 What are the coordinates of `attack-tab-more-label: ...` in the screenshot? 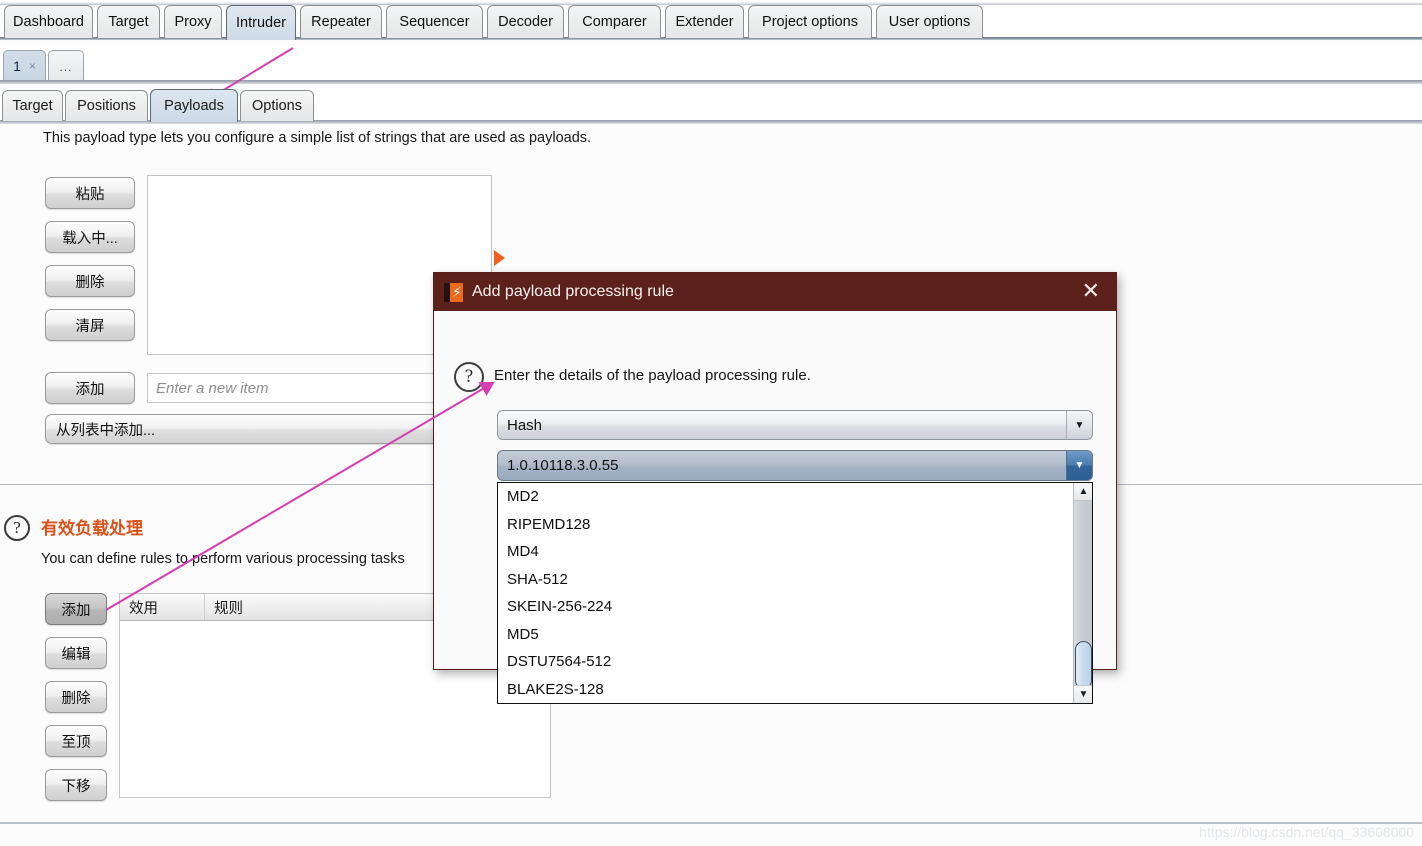 It's located at (66, 67).